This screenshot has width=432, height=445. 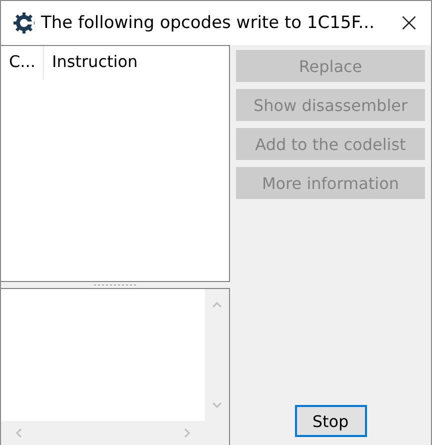 I want to click on stop-button: Stop, so click(x=330, y=421).